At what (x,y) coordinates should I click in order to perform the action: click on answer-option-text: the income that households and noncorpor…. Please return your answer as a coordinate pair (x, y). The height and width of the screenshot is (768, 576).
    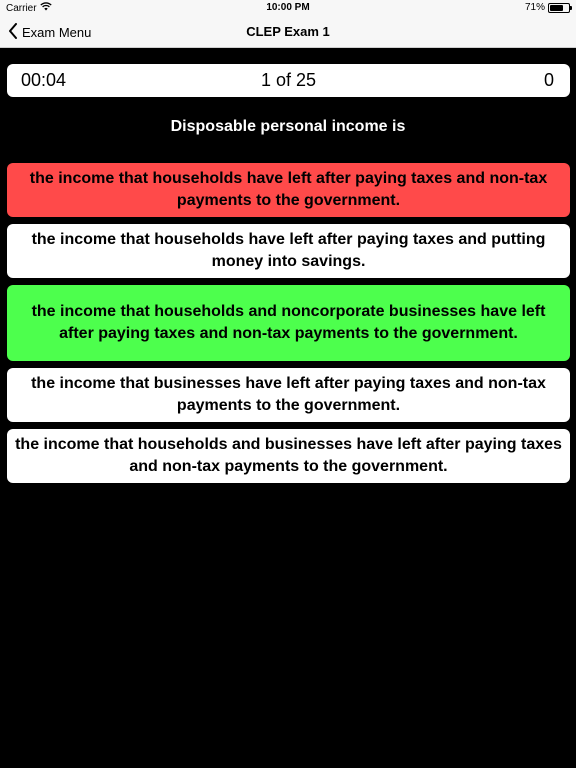
    Looking at the image, I should click on (288, 322).